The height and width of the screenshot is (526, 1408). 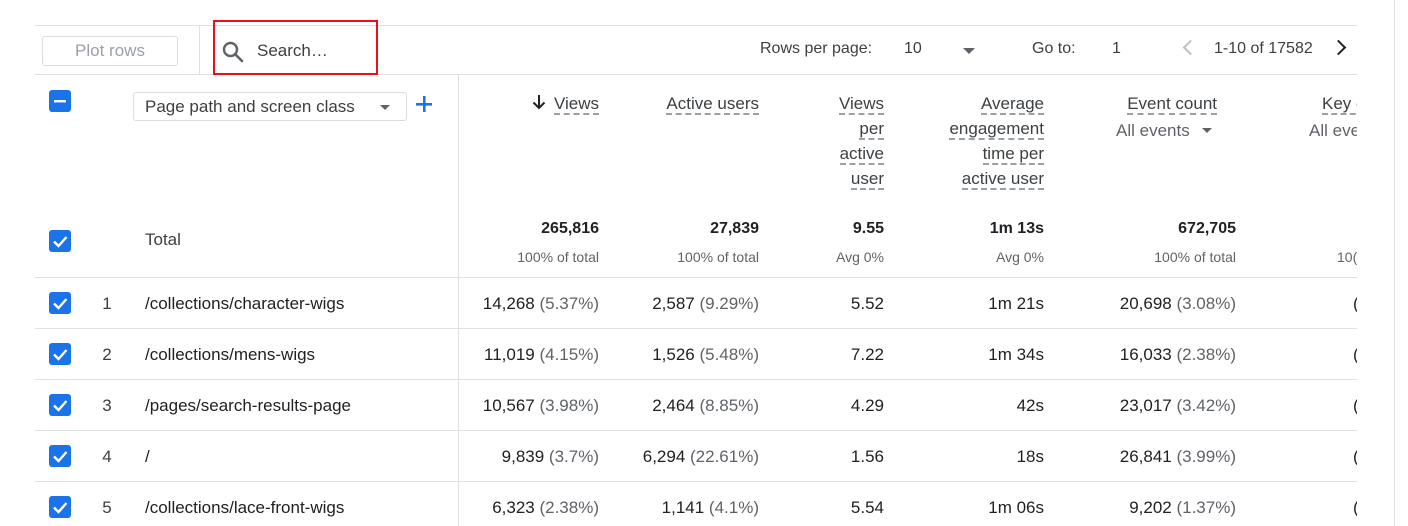 I want to click on total-avg-engagement: 1m 13s, so click(x=1016, y=228).